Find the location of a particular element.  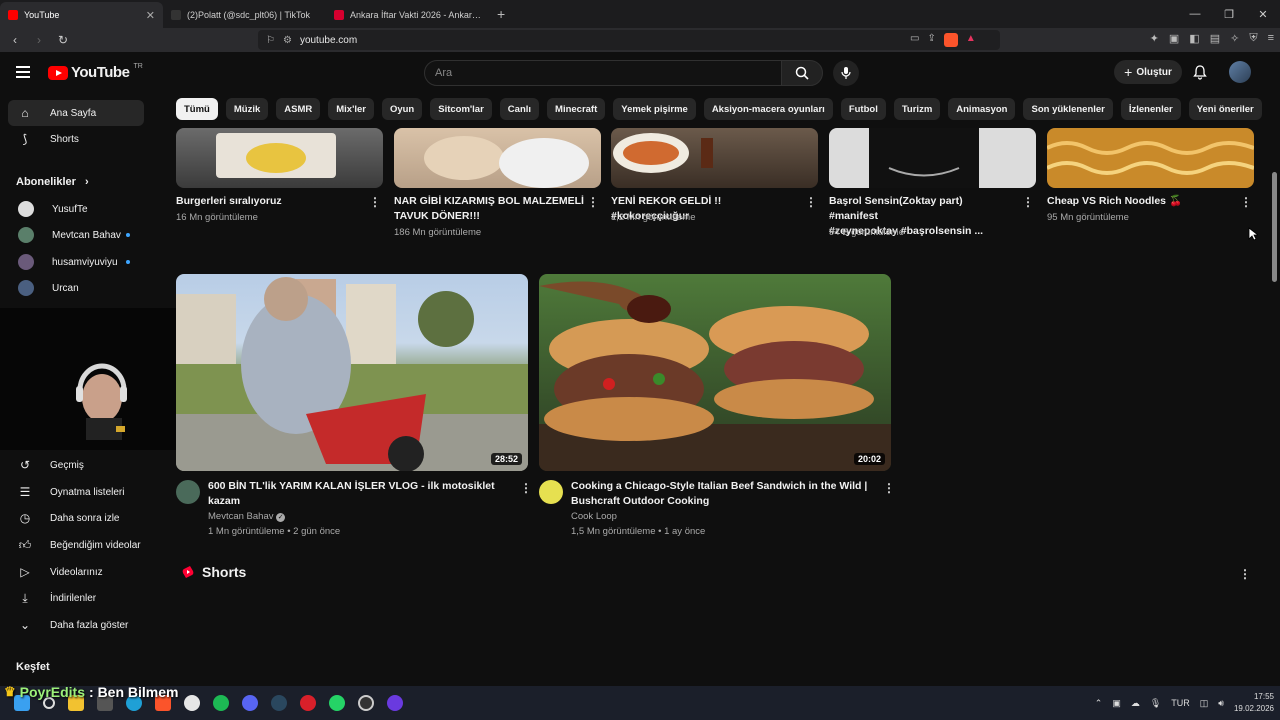

sidebar-item-subscription: husamviyuviyu is located at coordinates (76, 262).